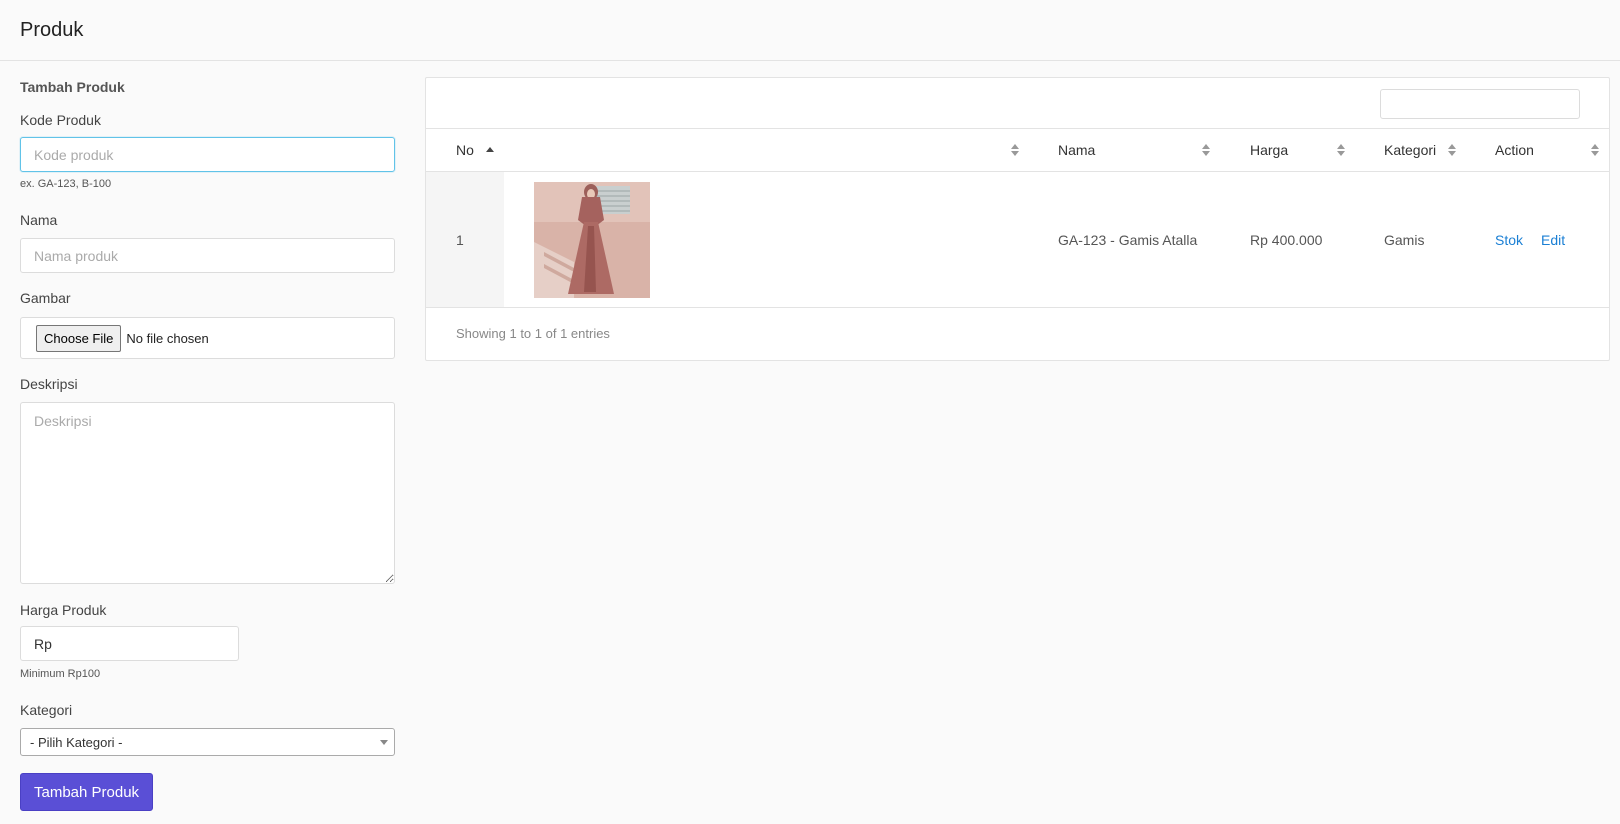 This screenshot has height=824, width=1620. What do you see at coordinates (1480, 104) in the screenshot?
I see `search-input` at bounding box center [1480, 104].